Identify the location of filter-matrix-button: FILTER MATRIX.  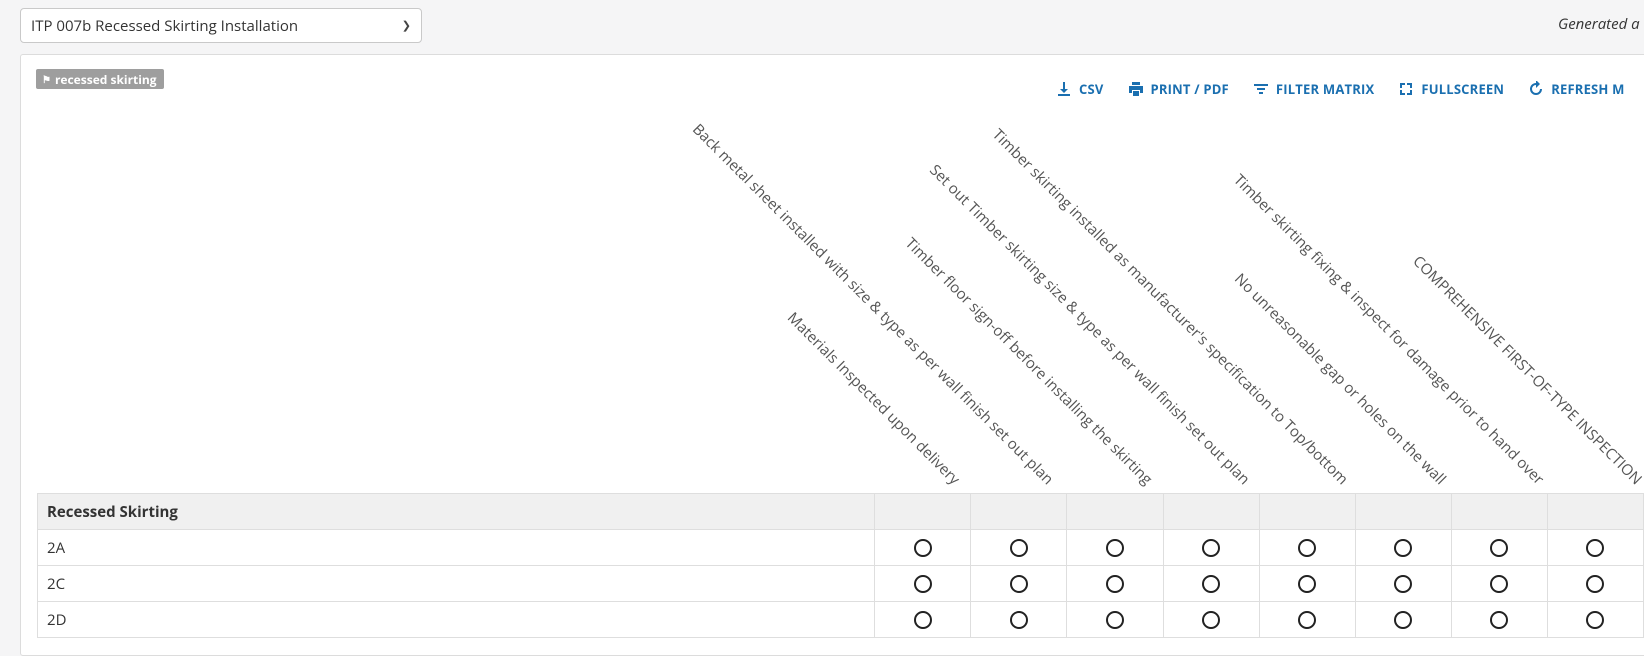
(1313, 89).